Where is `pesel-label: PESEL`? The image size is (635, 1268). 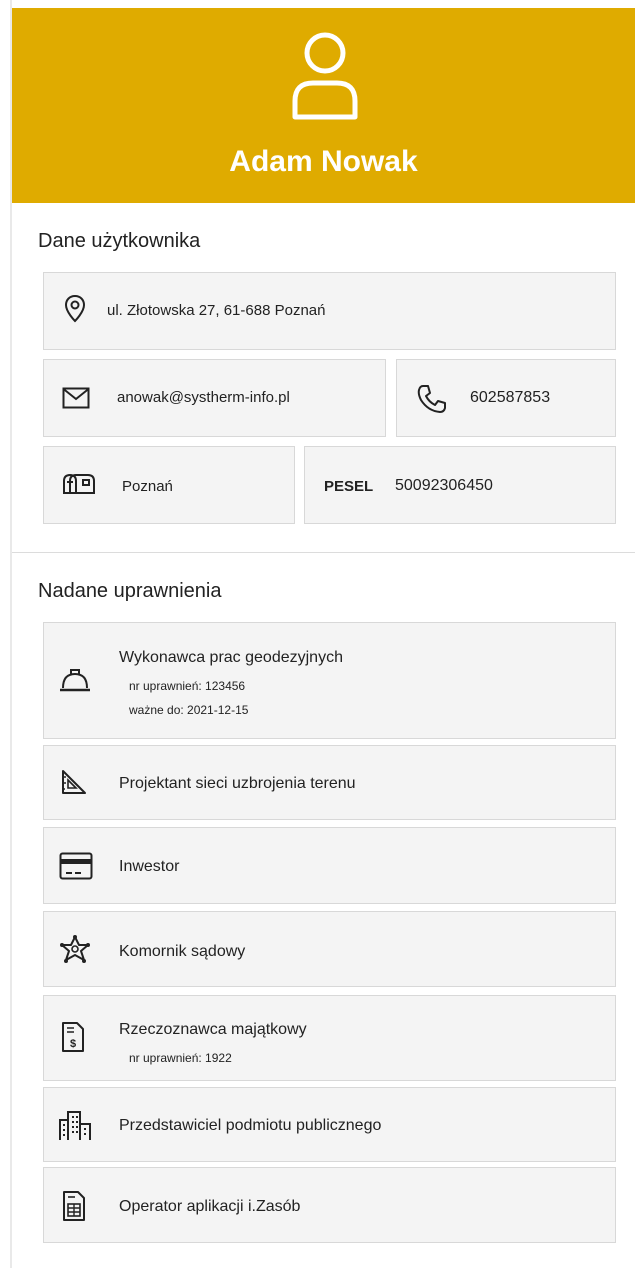 pesel-label: PESEL is located at coordinates (349, 486).